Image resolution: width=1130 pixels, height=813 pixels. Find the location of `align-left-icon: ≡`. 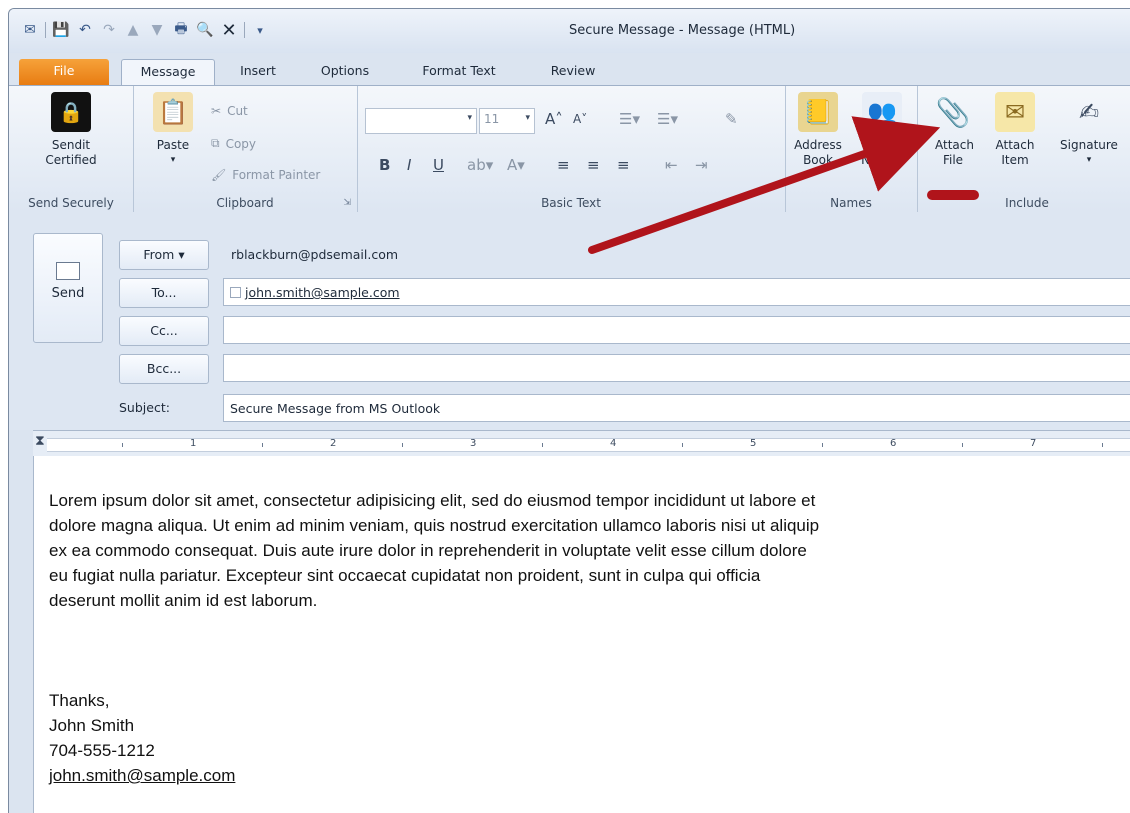

align-left-icon: ≡ is located at coordinates (563, 165).